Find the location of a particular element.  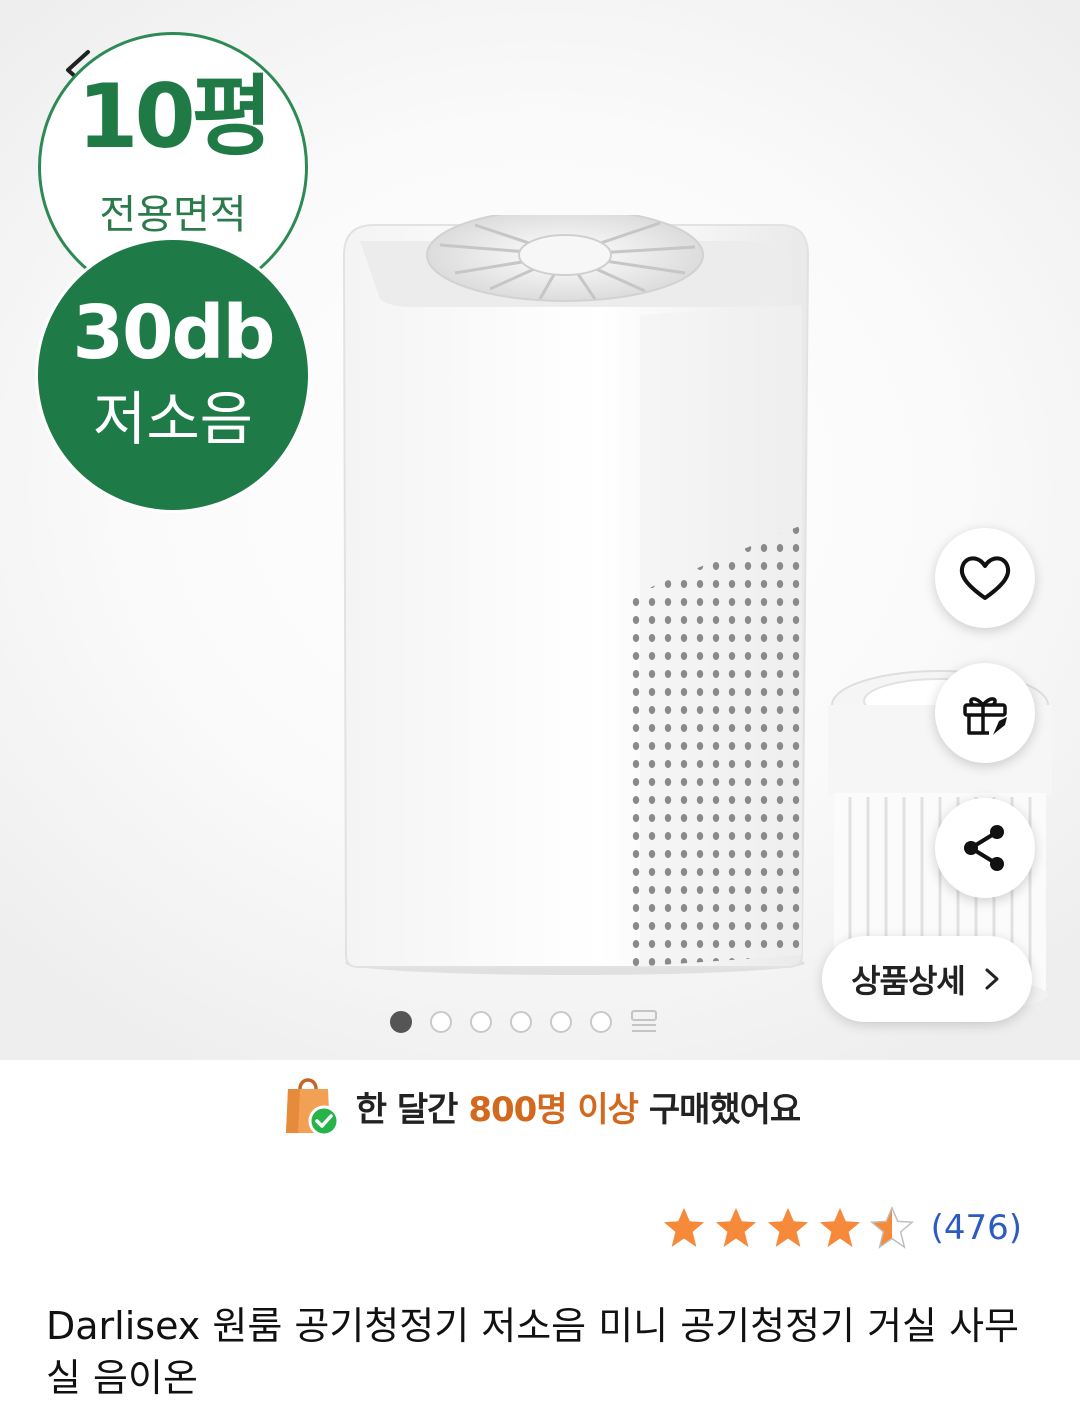

area-value: 10평 is located at coordinates (174, 116).